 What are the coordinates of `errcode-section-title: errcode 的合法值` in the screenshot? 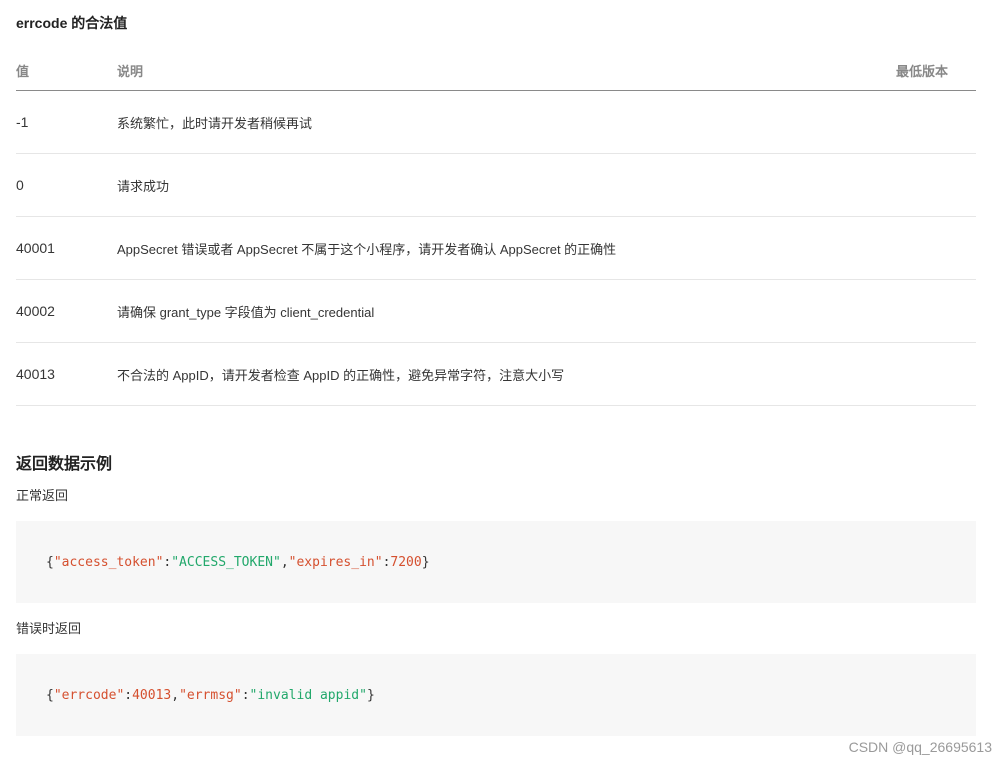 It's located at (72, 23).